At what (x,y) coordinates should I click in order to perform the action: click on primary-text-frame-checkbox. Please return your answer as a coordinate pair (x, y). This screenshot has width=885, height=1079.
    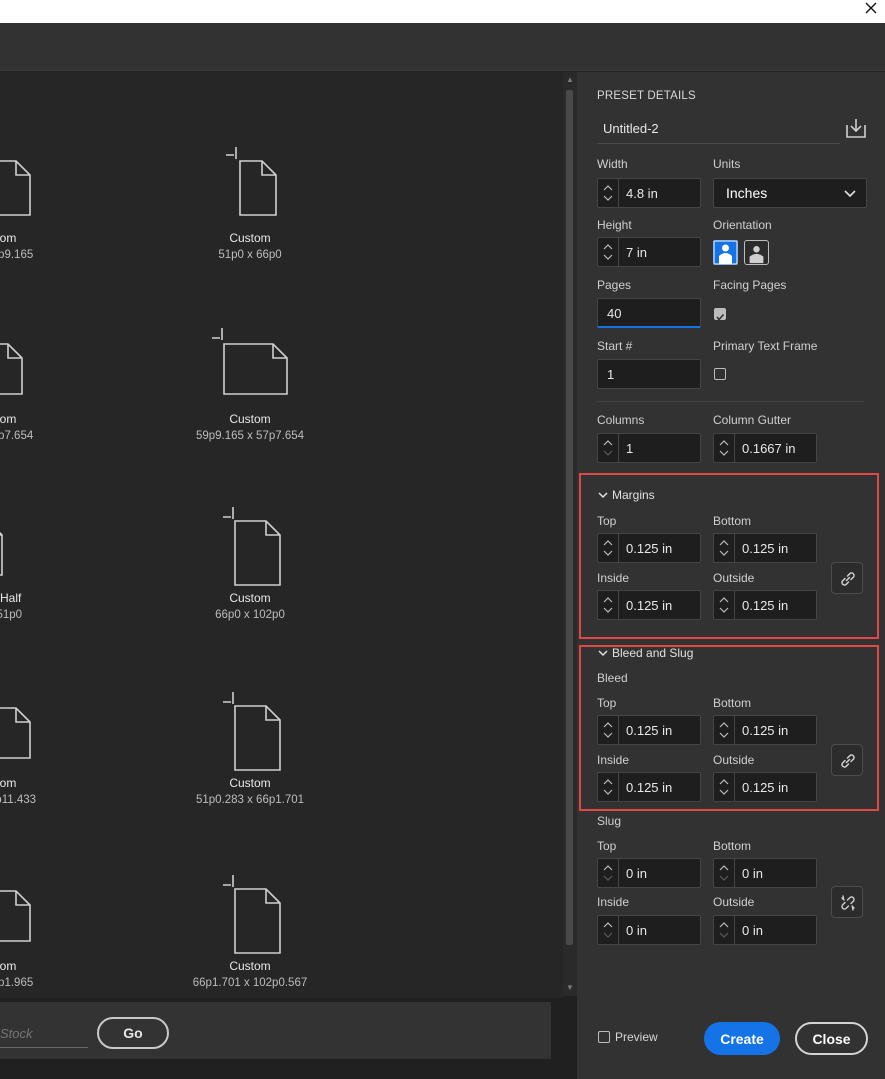
    Looking at the image, I should click on (720, 374).